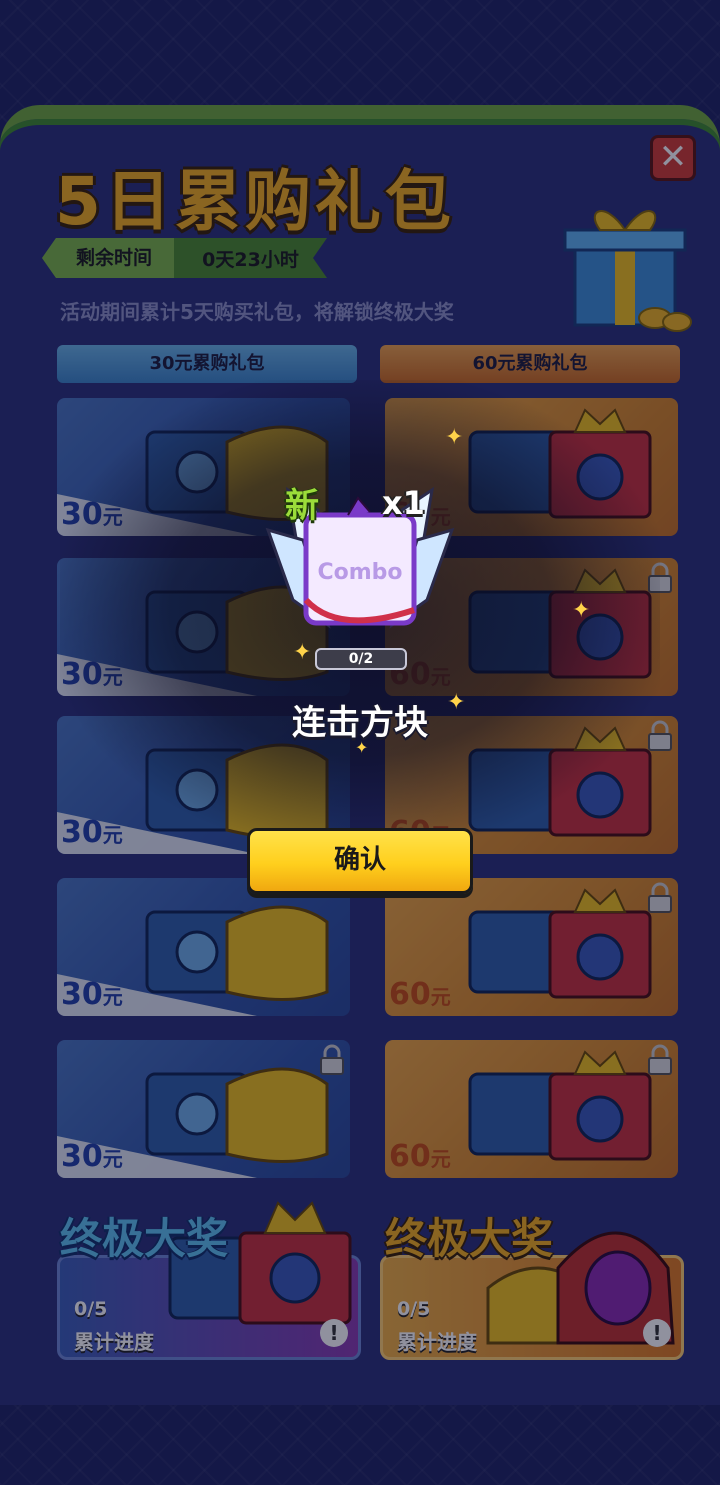 The height and width of the screenshot is (1485, 720). Describe the element at coordinates (361, 659) in the screenshot. I see `reward-progress: 0/2` at that location.